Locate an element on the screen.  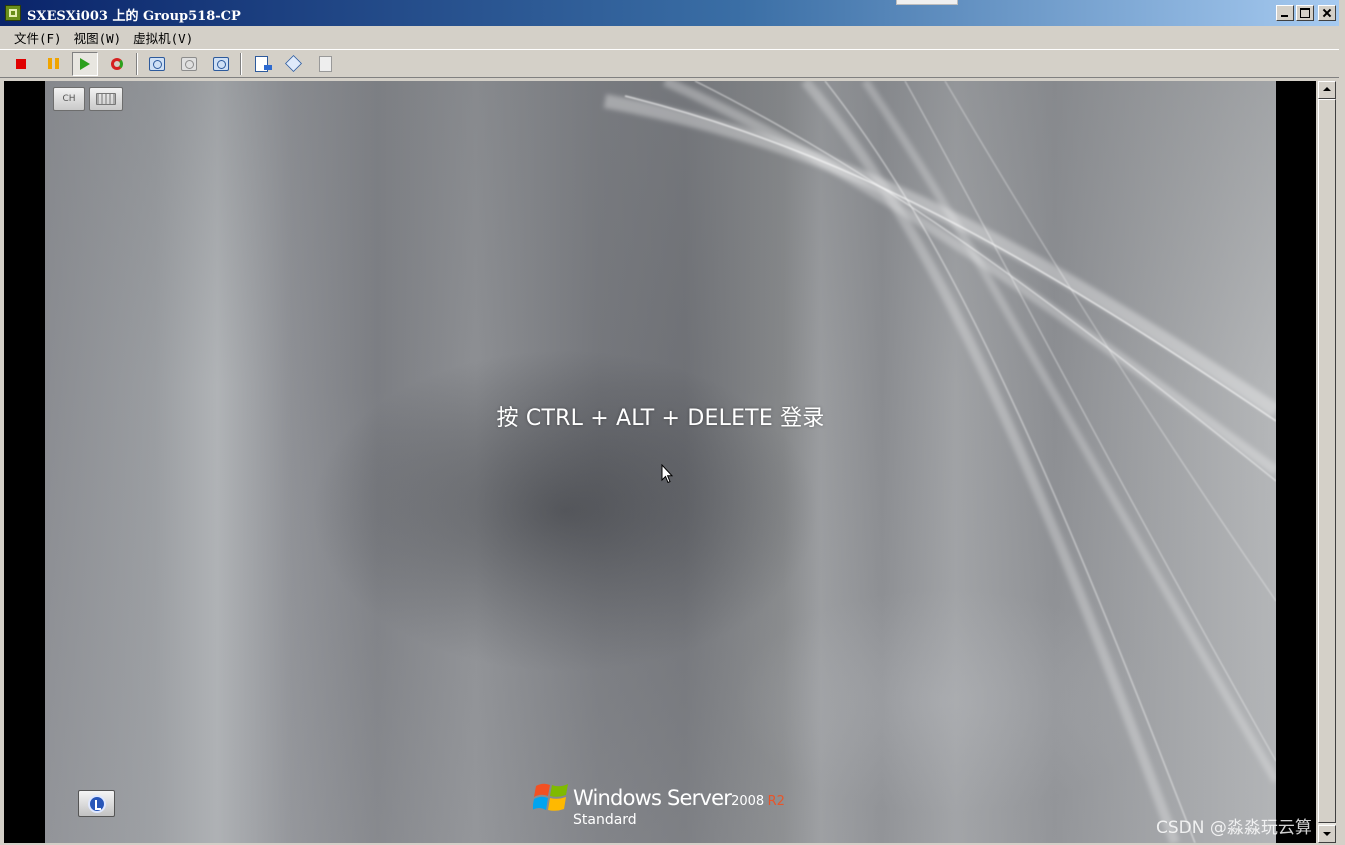
window-controls is located at coordinates (1306, 13).